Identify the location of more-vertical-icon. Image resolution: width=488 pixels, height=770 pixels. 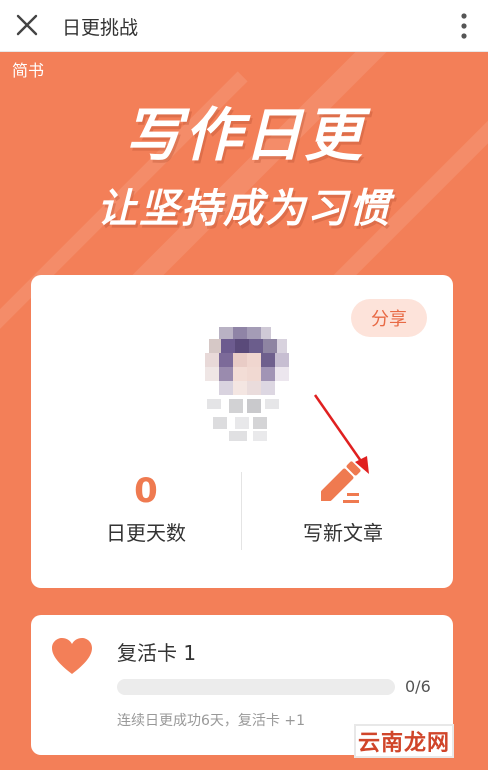
(464, 26).